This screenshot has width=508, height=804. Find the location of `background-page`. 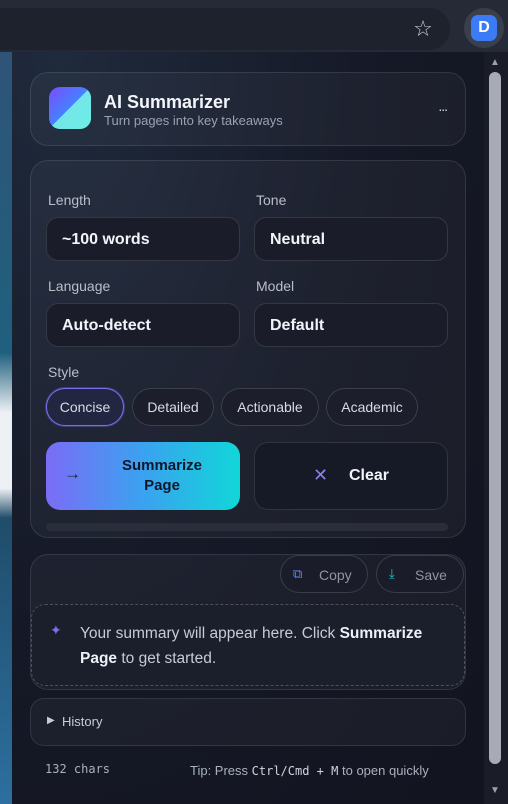

background-page is located at coordinates (6, 428).